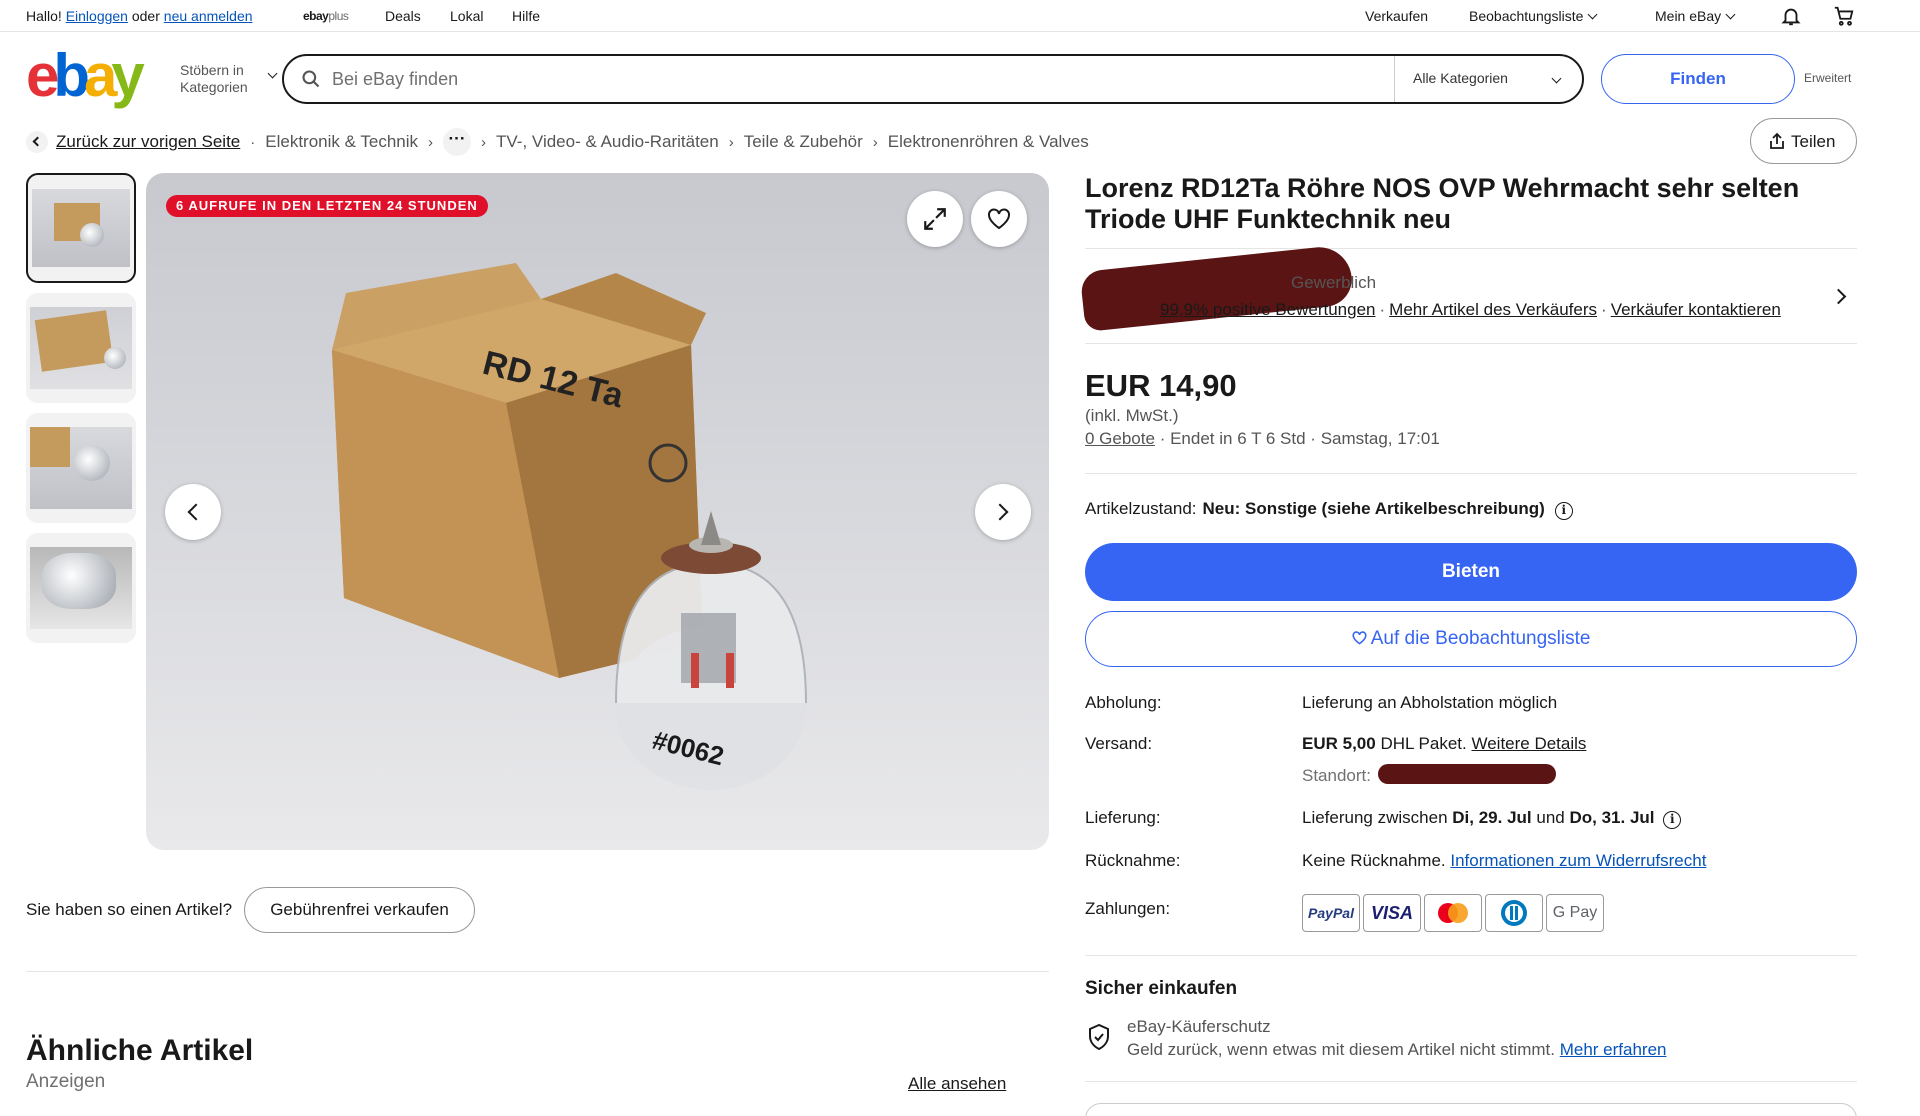  Describe the element at coordinates (1099, 1039) in the screenshot. I see `shield-icon` at that location.